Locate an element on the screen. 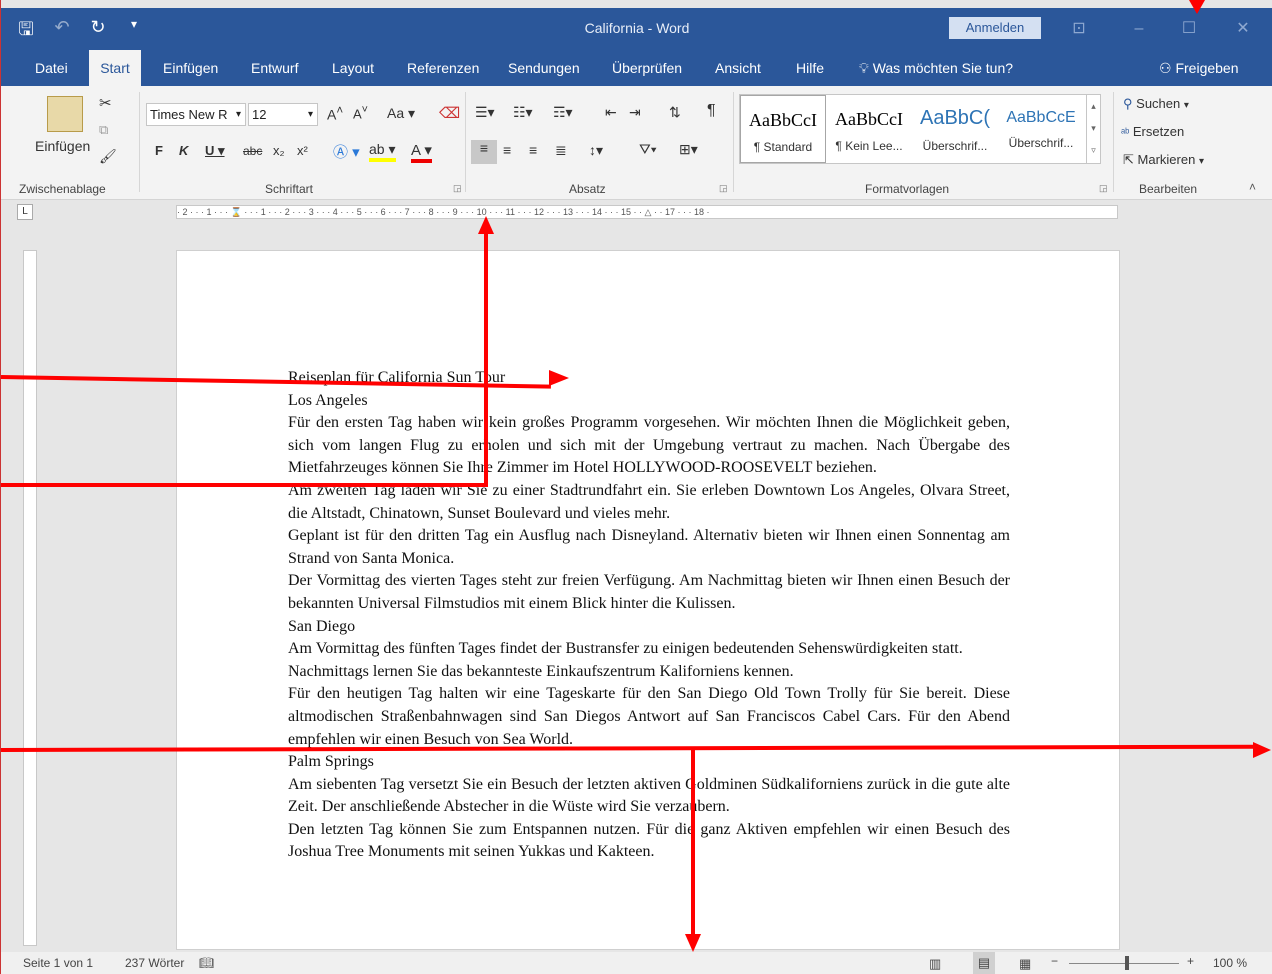 This screenshot has height=974, width=1272. zoom-level: 100 % is located at coordinates (1230, 963).